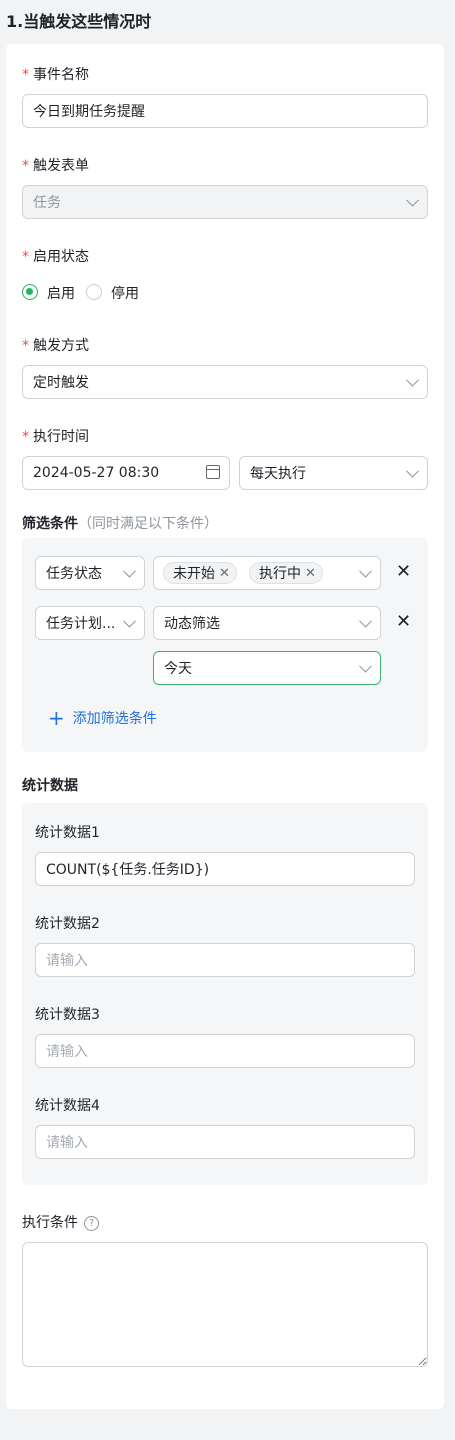 Image resolution: width=455 pixels, height=1440 pixels. What do you see at coordinates (333, 473) in the screenshot?
I see `exec-repeat-select: 每天执行` at bounding box center [333, 473].